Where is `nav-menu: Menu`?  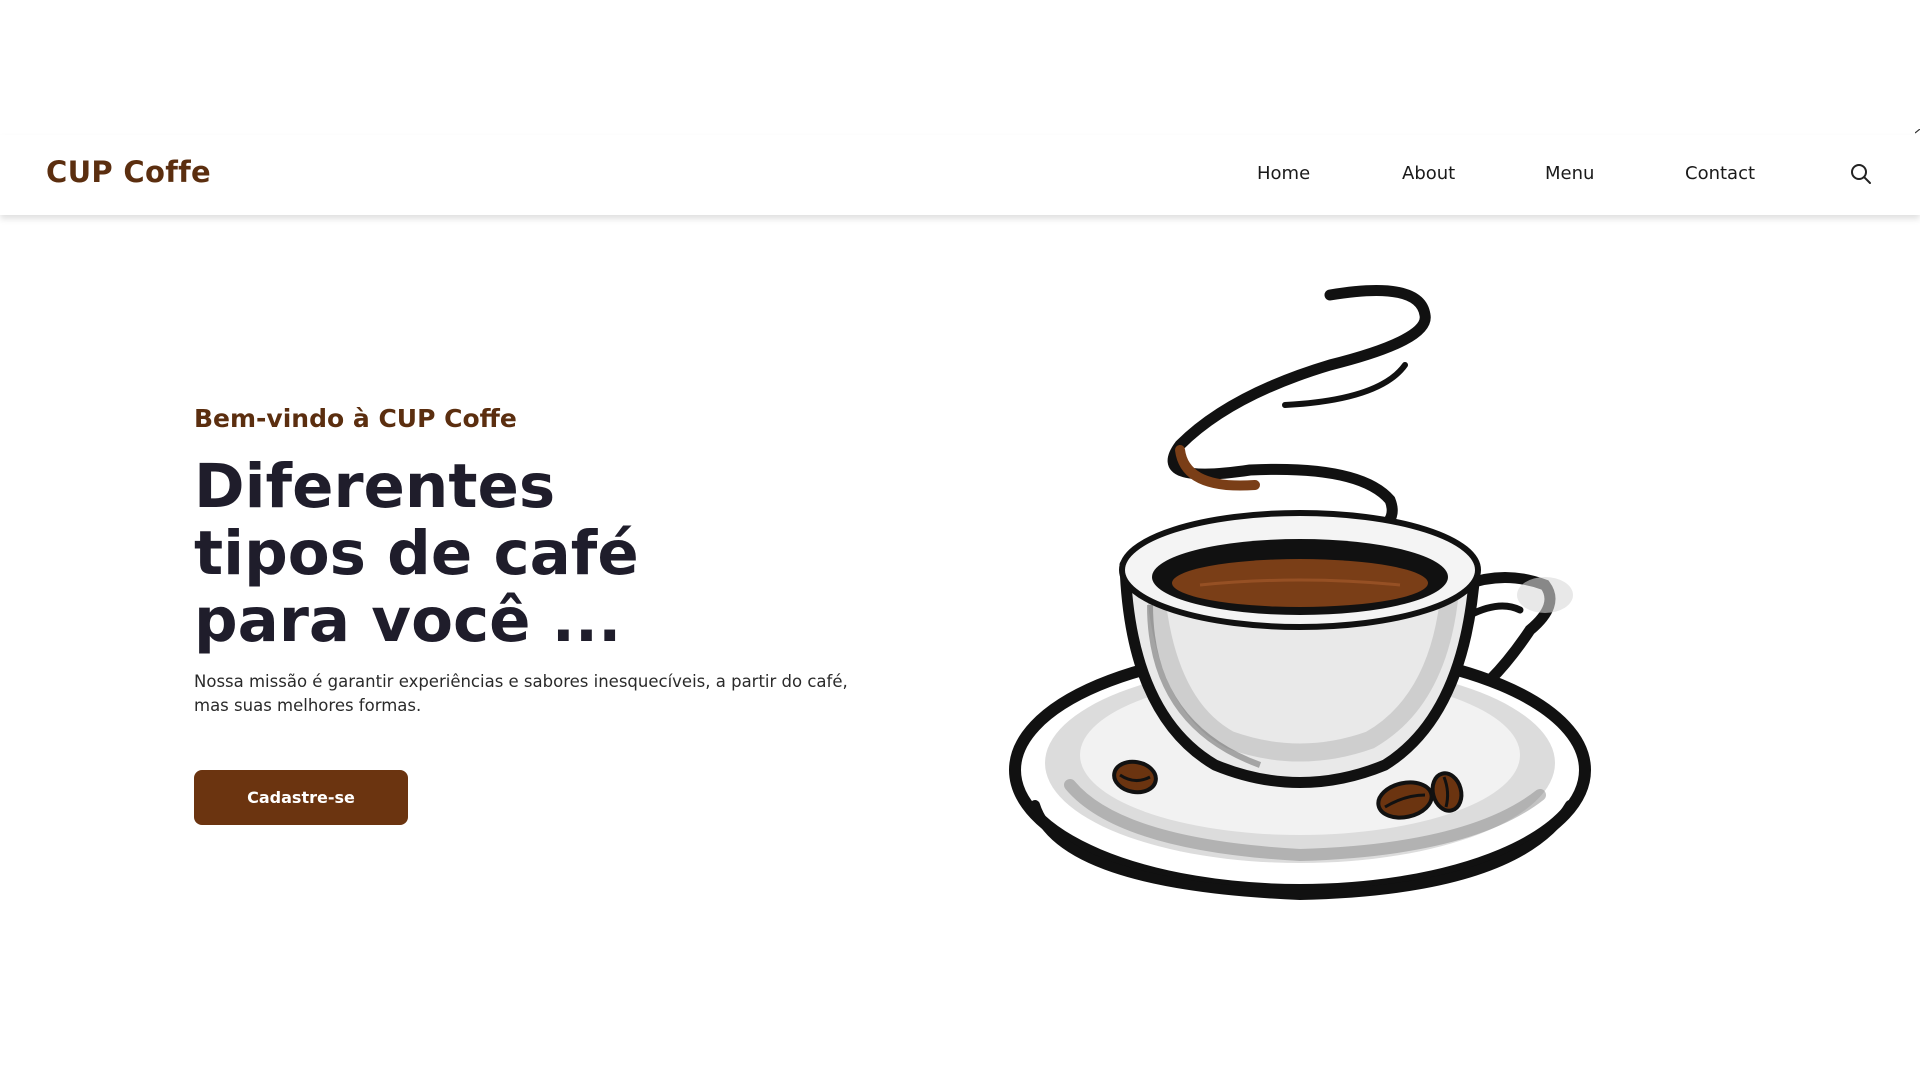 nav-menu: Menu is located at coordinates (1569, 173).